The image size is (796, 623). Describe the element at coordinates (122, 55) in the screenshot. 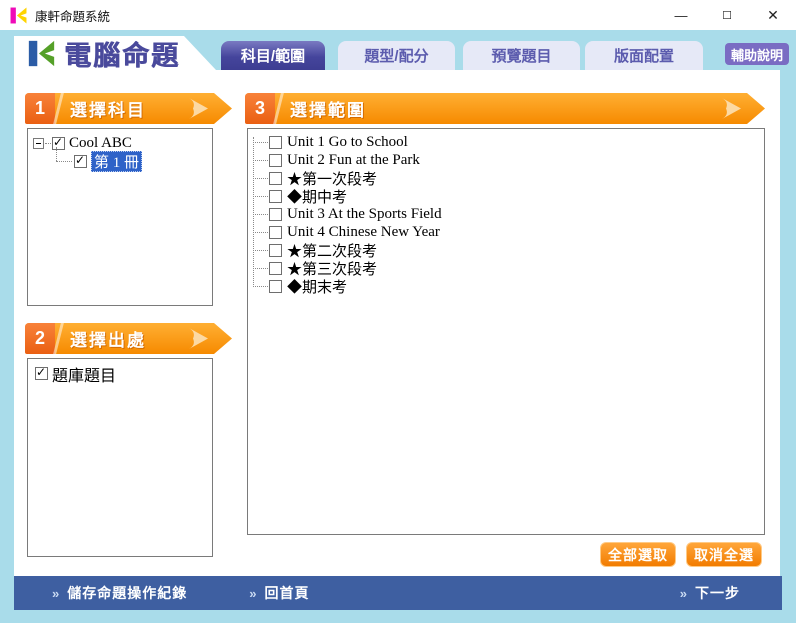

I see `app-title: 電腦命題` at that location.